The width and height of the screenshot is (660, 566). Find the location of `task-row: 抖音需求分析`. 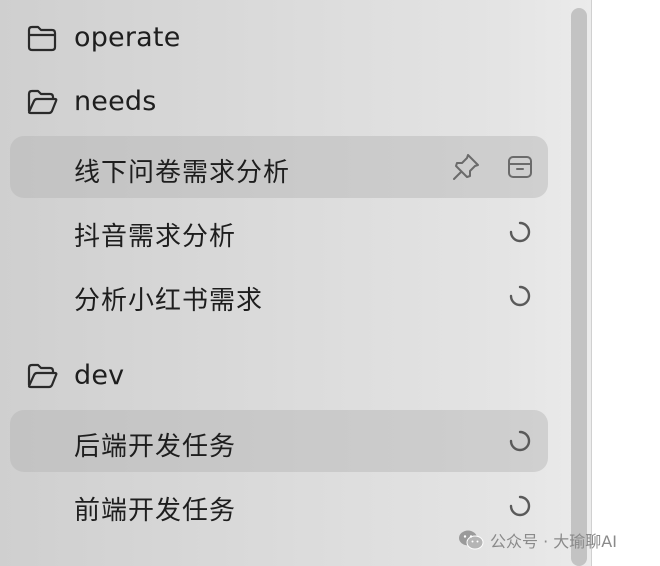

task-row: 抖音需求分析 is located at coordinates (280, 231).